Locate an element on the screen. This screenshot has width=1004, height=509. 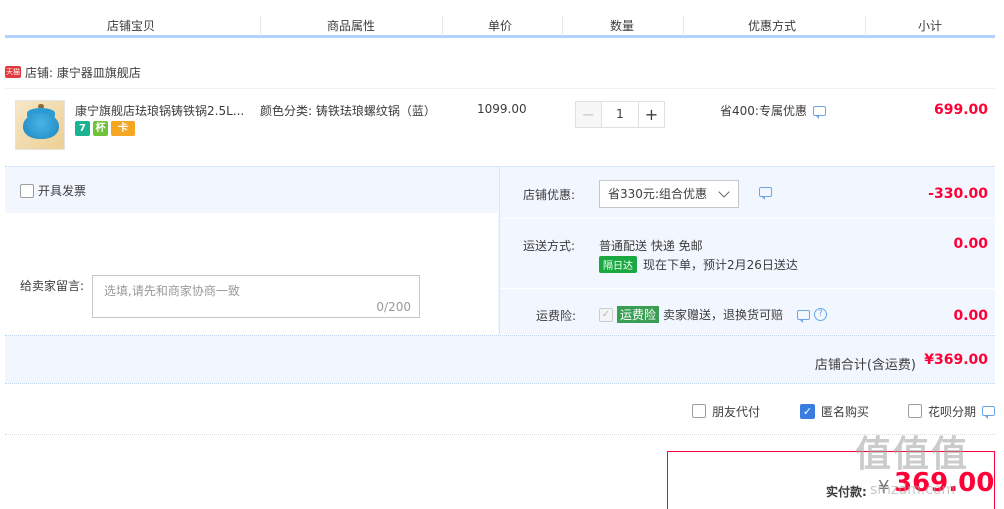
message-char-count: 0/200 is located at coordinates (393, 307).